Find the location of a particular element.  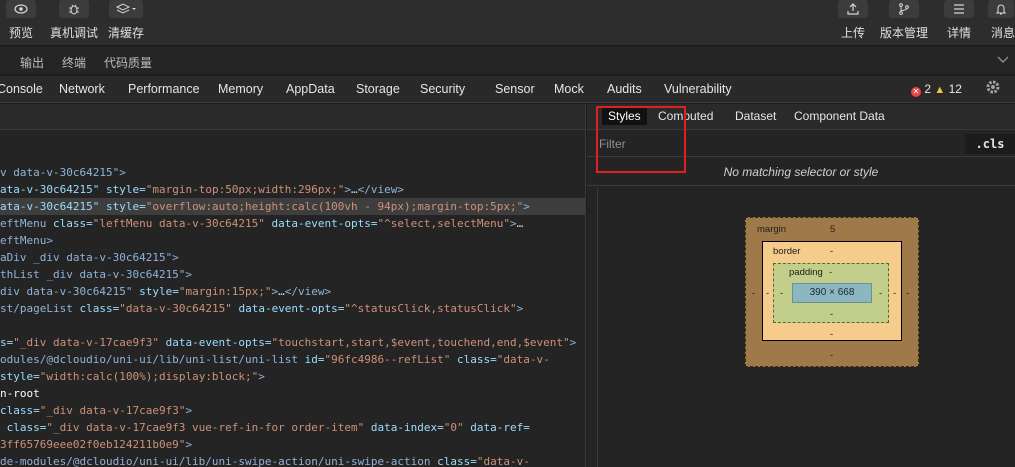

annotation-highlight-box is located at coordinates (641, 139).